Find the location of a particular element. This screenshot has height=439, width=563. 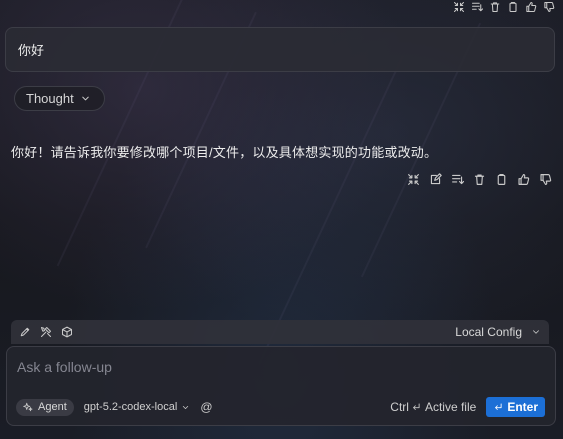

enter-button: Enter is located at coordinates (515, 407).